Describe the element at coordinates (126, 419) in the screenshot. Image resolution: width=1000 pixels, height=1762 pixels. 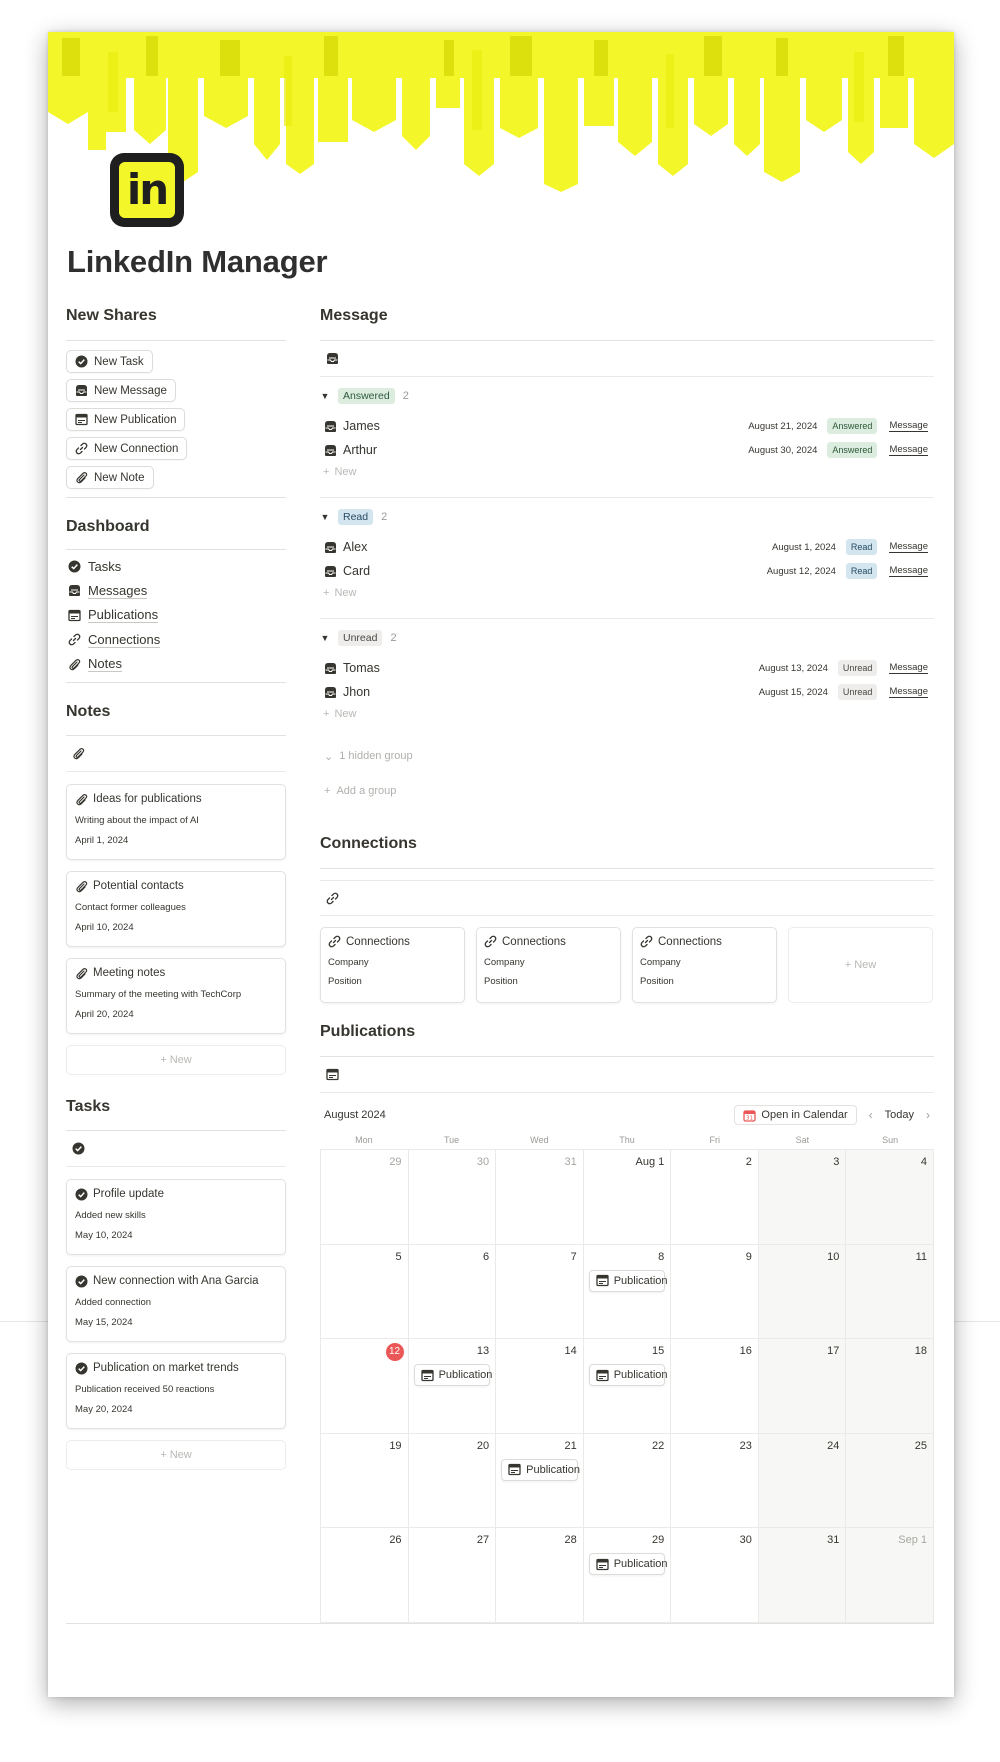
I see `new-publication-button: New Publication` at that location.